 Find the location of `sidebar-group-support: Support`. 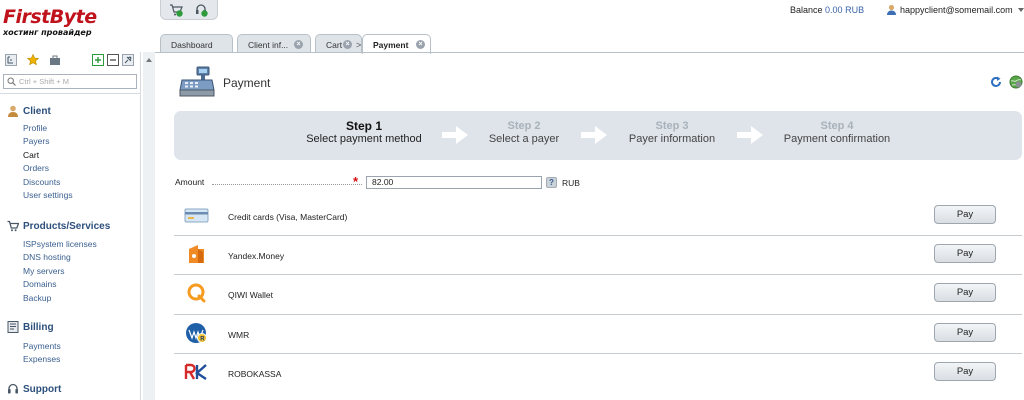

sidebar-group-support: Support is located at coordinates (34, 391).